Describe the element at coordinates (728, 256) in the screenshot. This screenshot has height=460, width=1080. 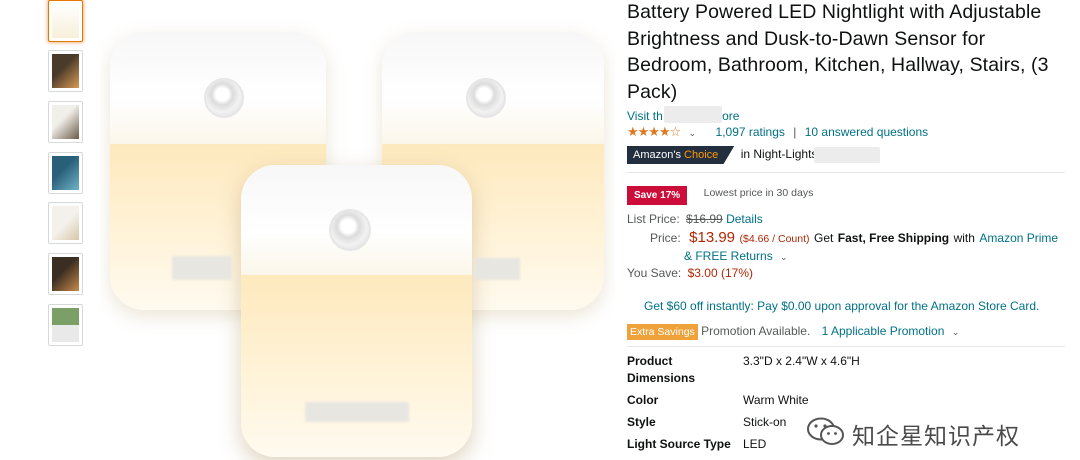
I see `free-returns-link: & FREE Returns` at that location.